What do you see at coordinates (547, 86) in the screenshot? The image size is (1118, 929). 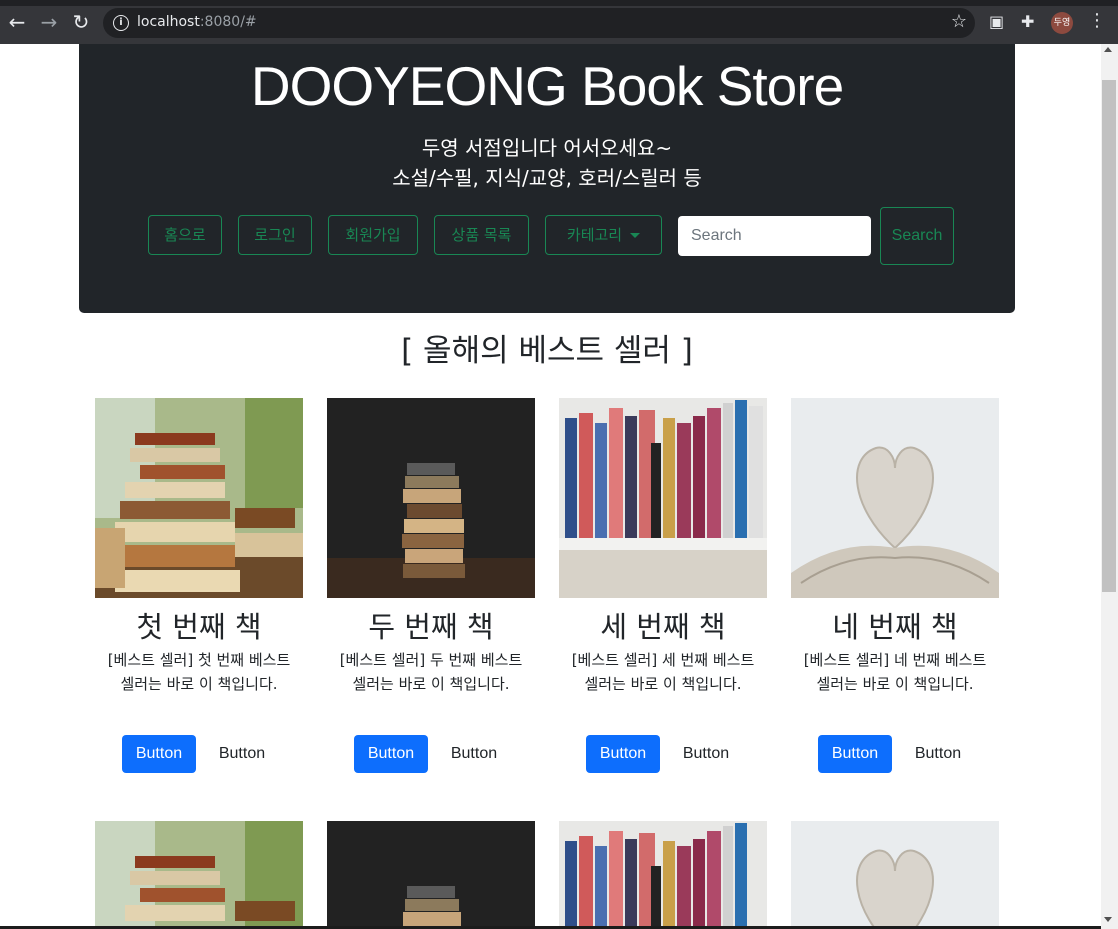 I see `store-title: DOOYEONG Book Store` at bounding box center [547, 86].